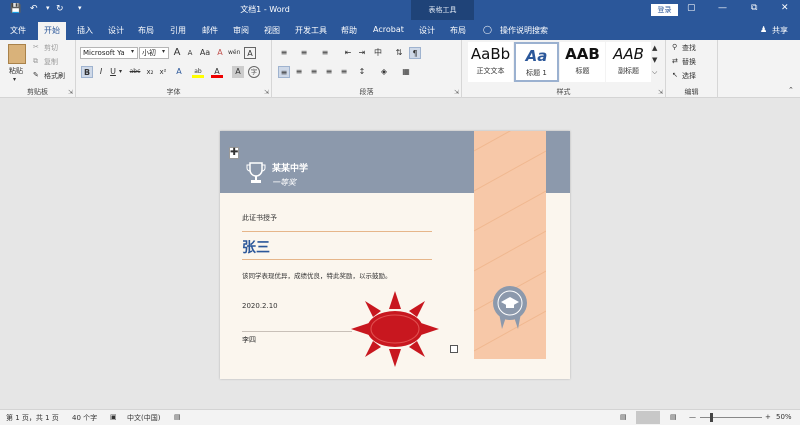 The height and width of the screenshot is (425, 800). What do you see at coordinates (178, 30) in the screenshot?
I see `tab-references: 引用` at bounding box center [178, 30].